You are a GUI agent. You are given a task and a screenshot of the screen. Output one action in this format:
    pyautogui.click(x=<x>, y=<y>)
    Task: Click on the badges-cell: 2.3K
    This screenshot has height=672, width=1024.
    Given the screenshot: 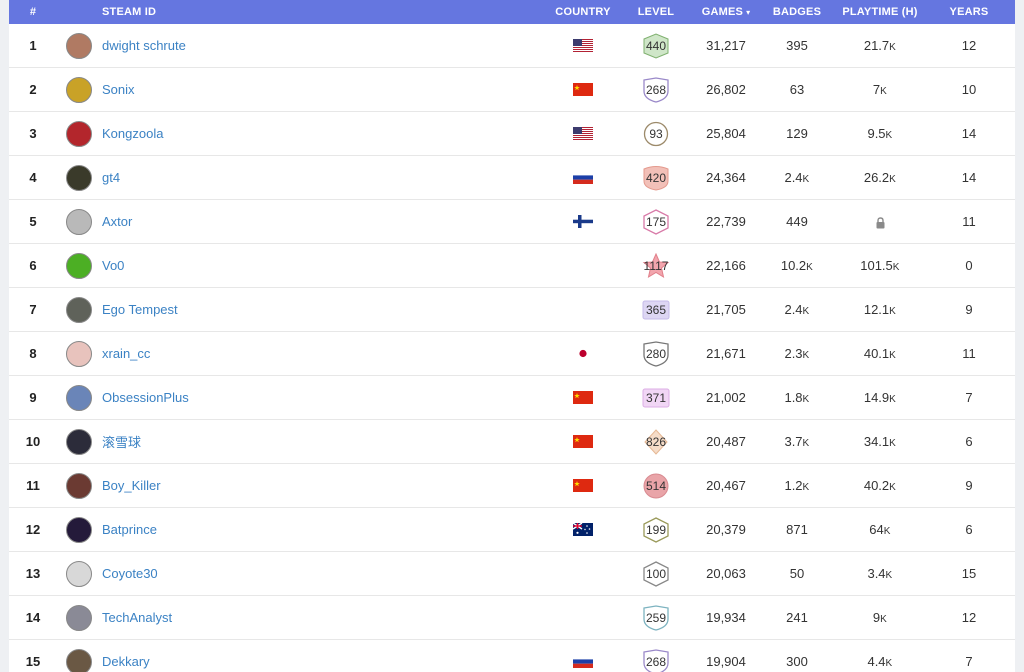 What is the action you would take?
    pyautogui.click(x=797, y=353)
    